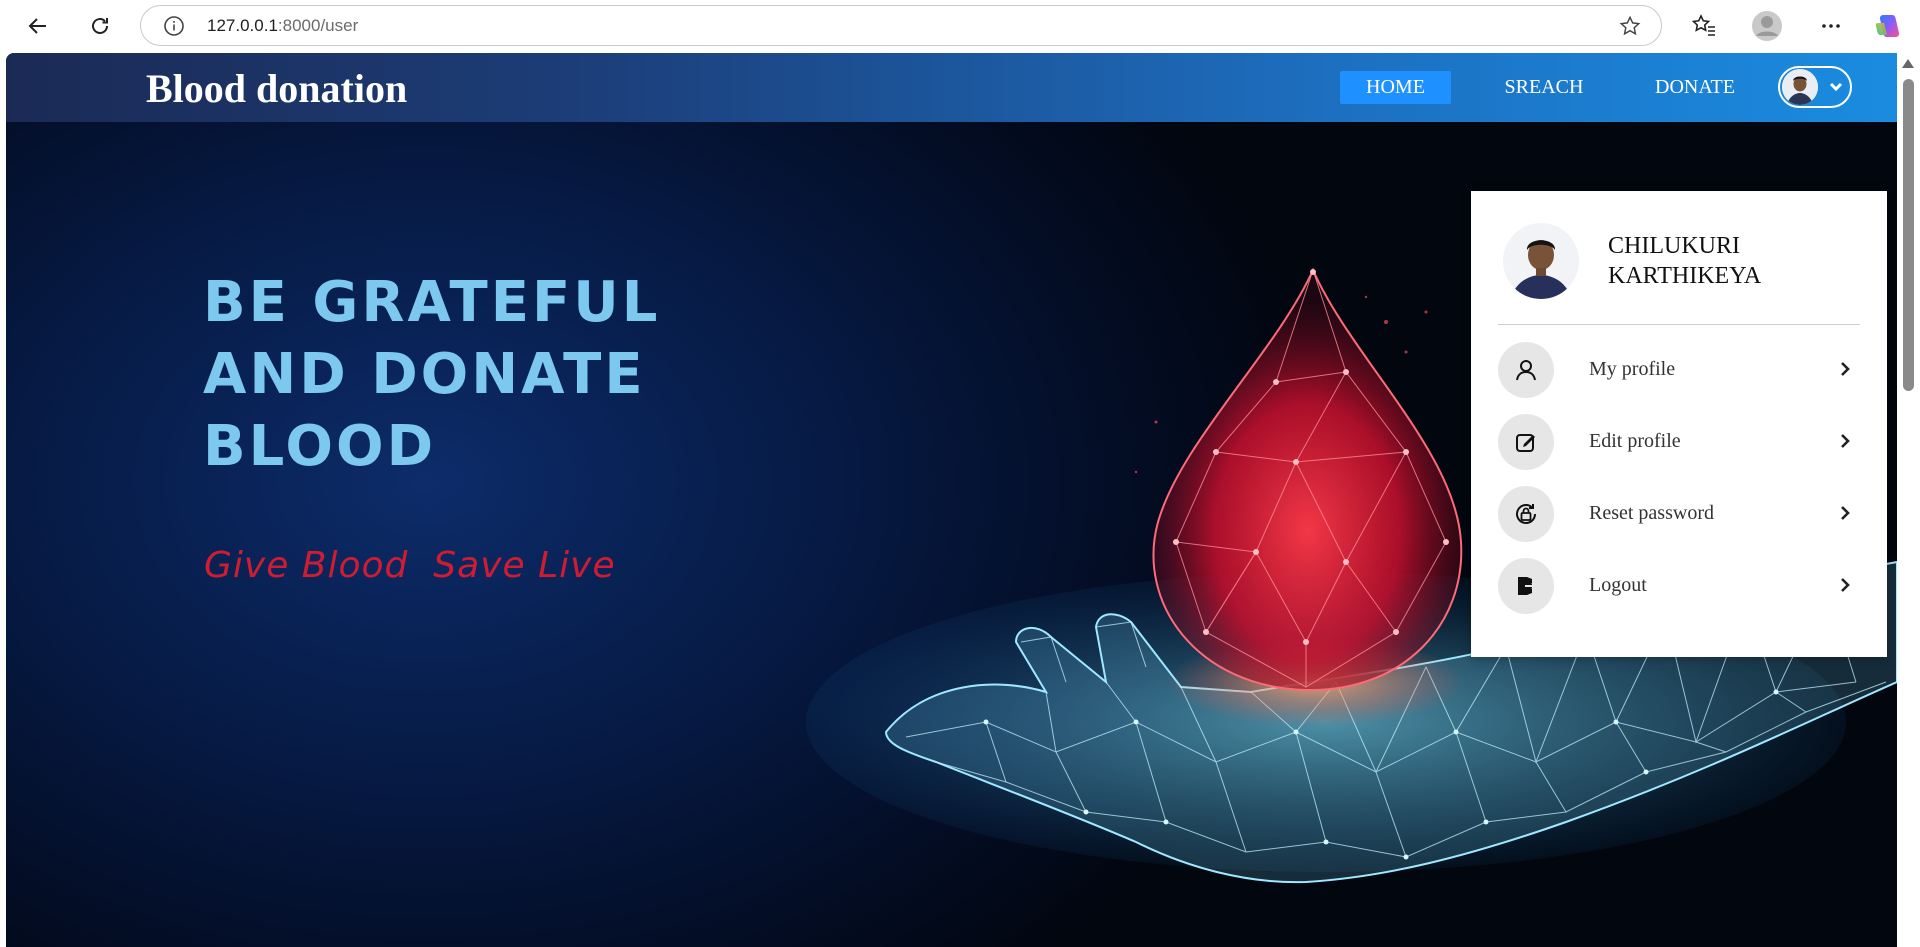 This screenshot has height=947, width=1920. What do you see at coordinates (1526, 514) in the screenshot?
I see `lock-reset-icon` at bounding box center [1526, 514].